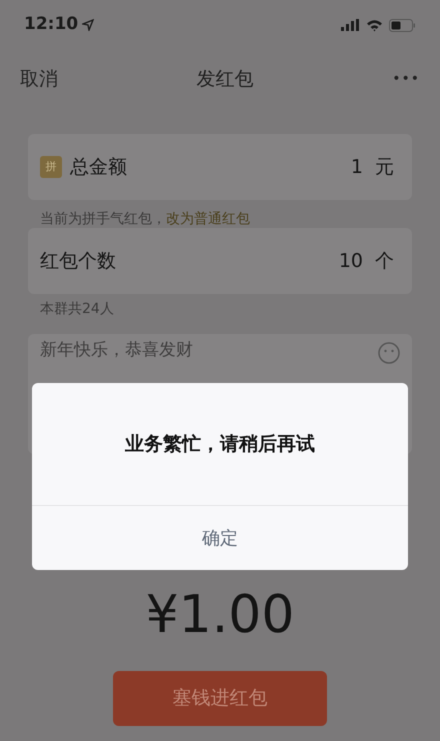 The image size is (440, 741). I want to click on switch-type-link: 改为普通红包, so click(208, 219).